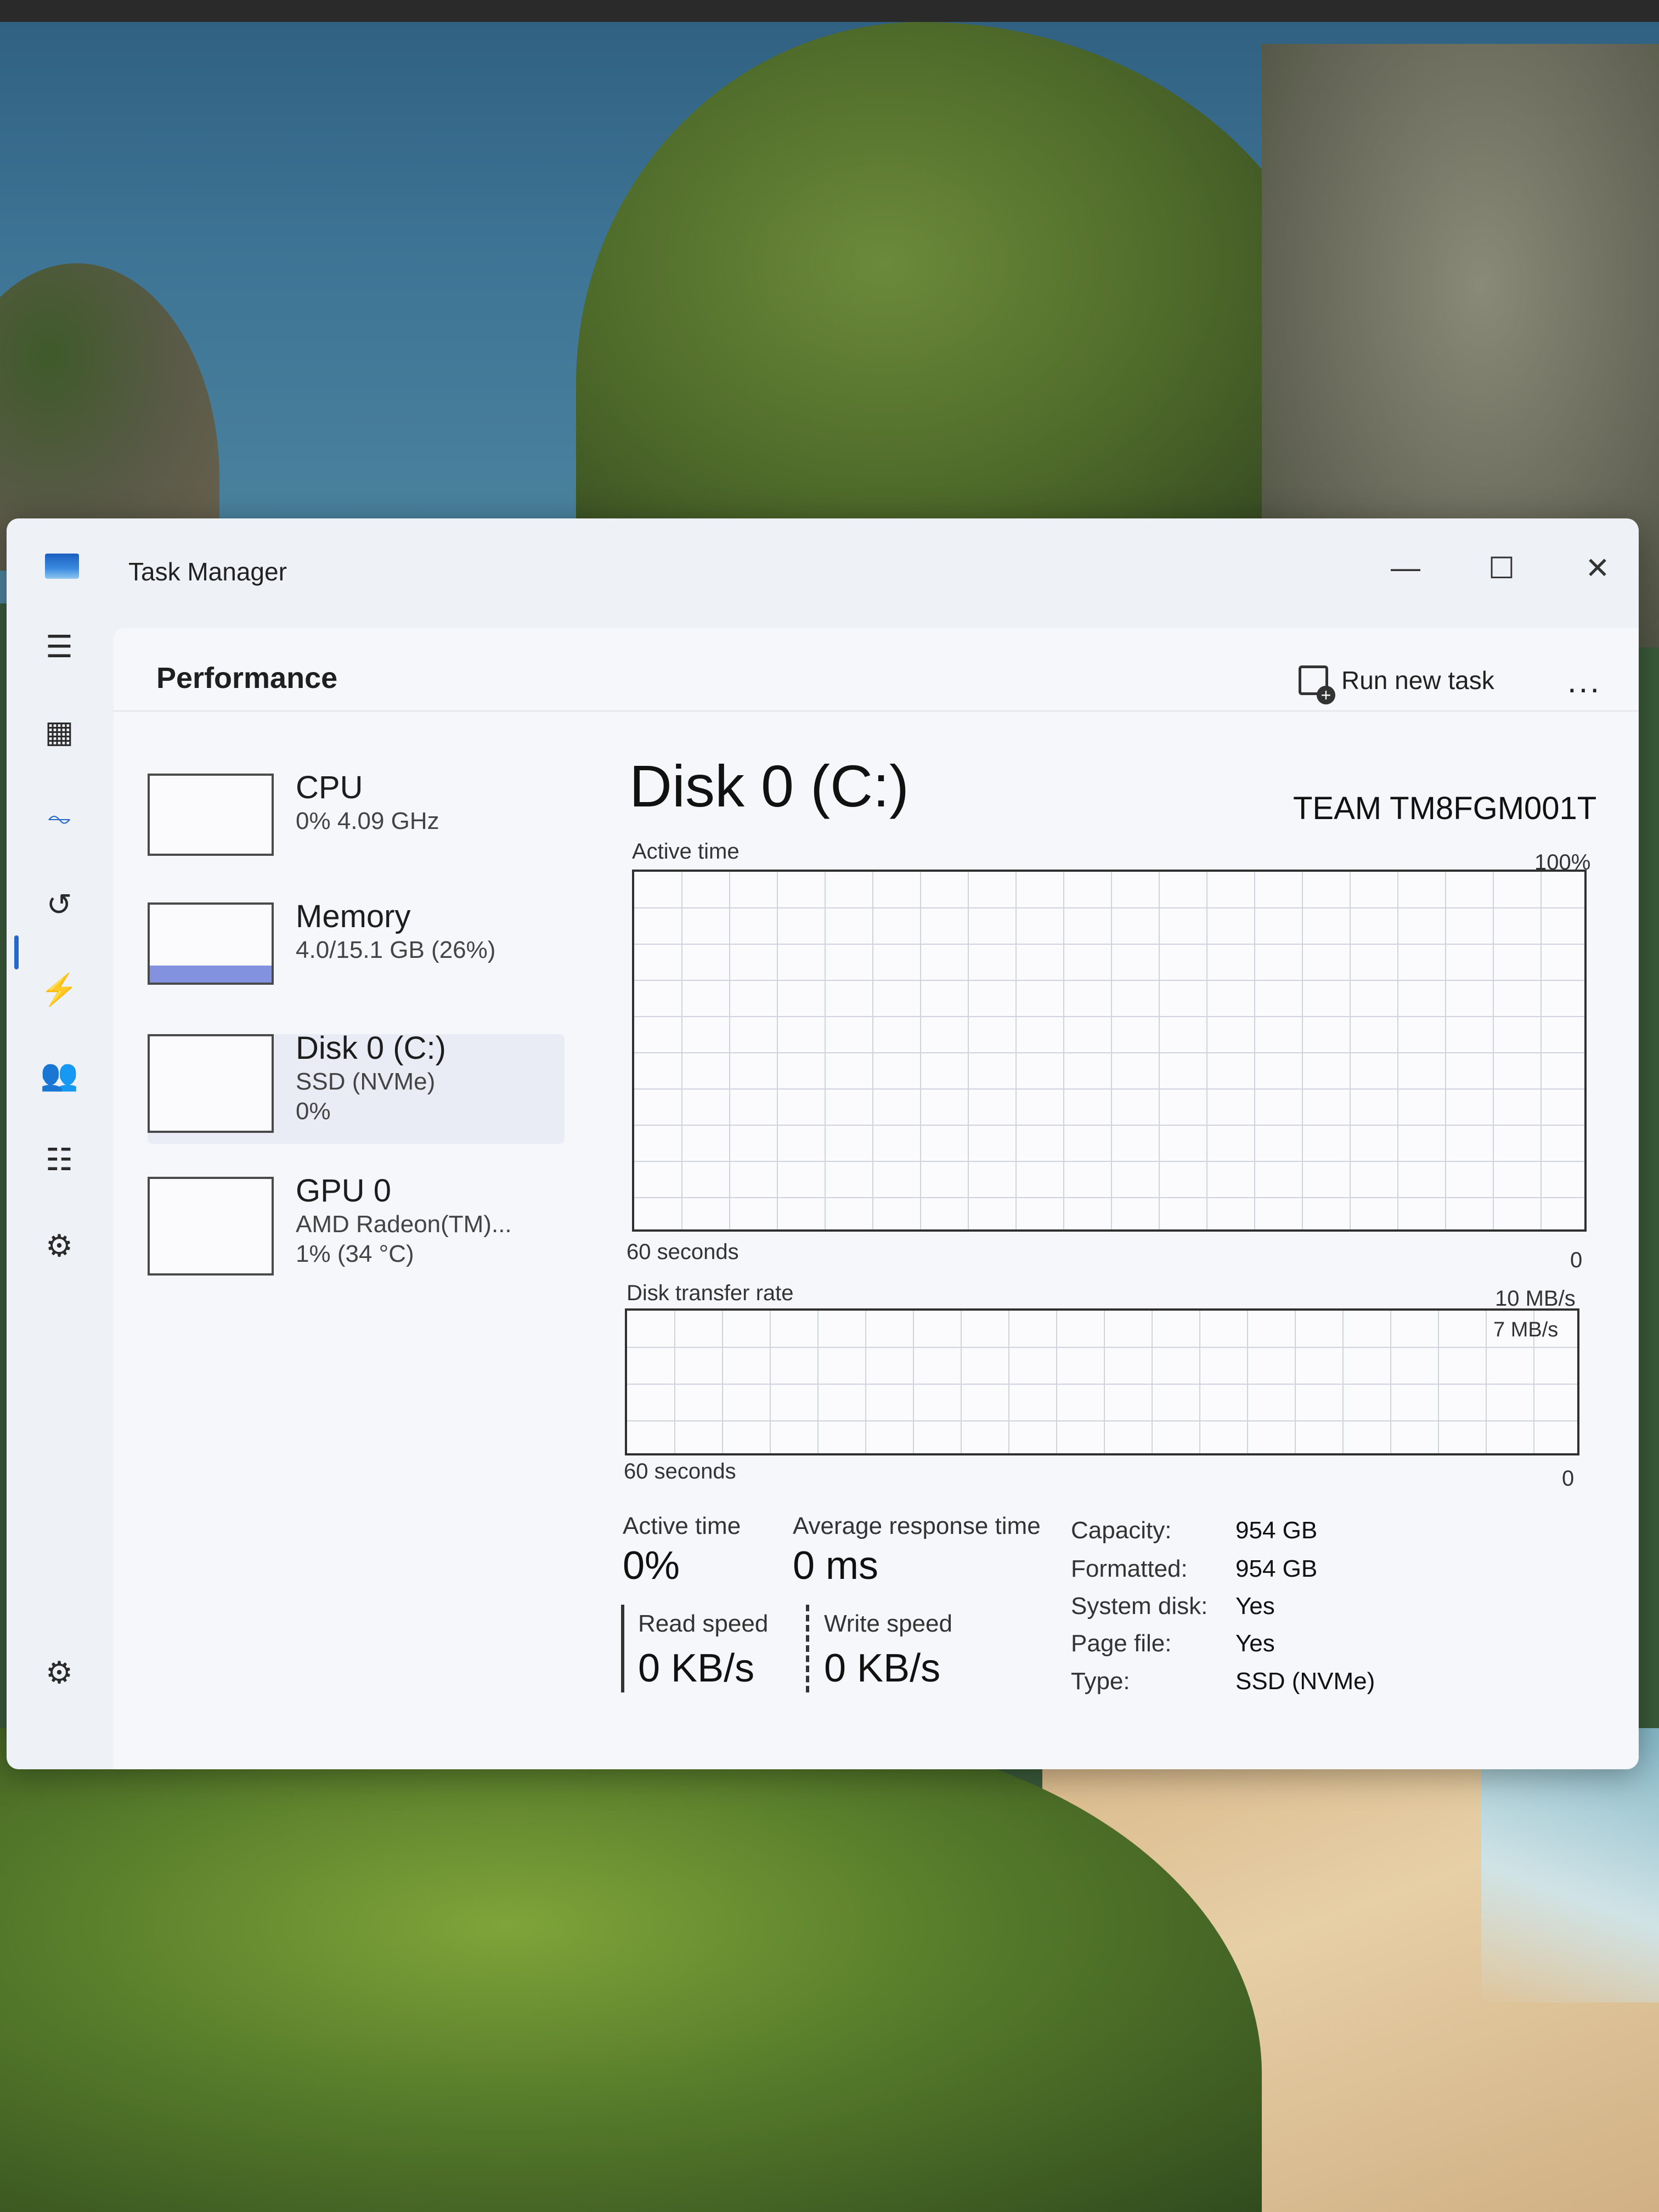  What do you see at coordinates (247, 678) in the screenshot?
I see `page-title: Performance` at bounding box center [247, 678].